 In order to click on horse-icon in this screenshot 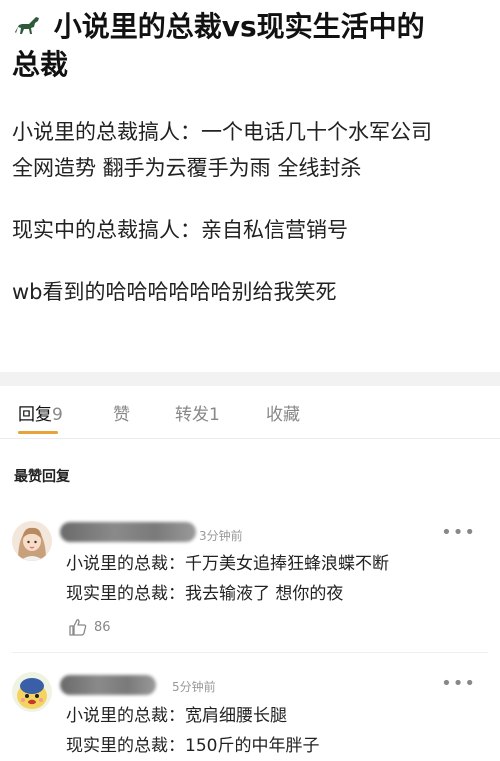, I will do `click(32, 26)`.